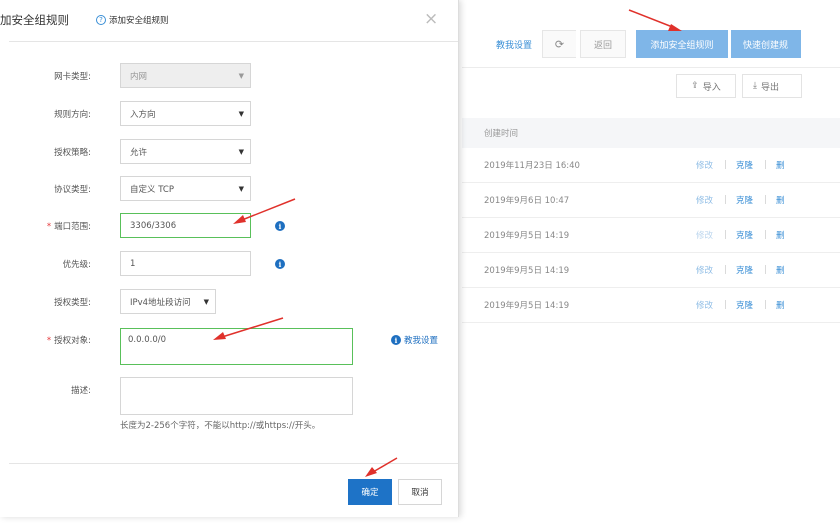 The image size is (840, 528). I want to click on priority-label: 优先级:, so click(76, 265).